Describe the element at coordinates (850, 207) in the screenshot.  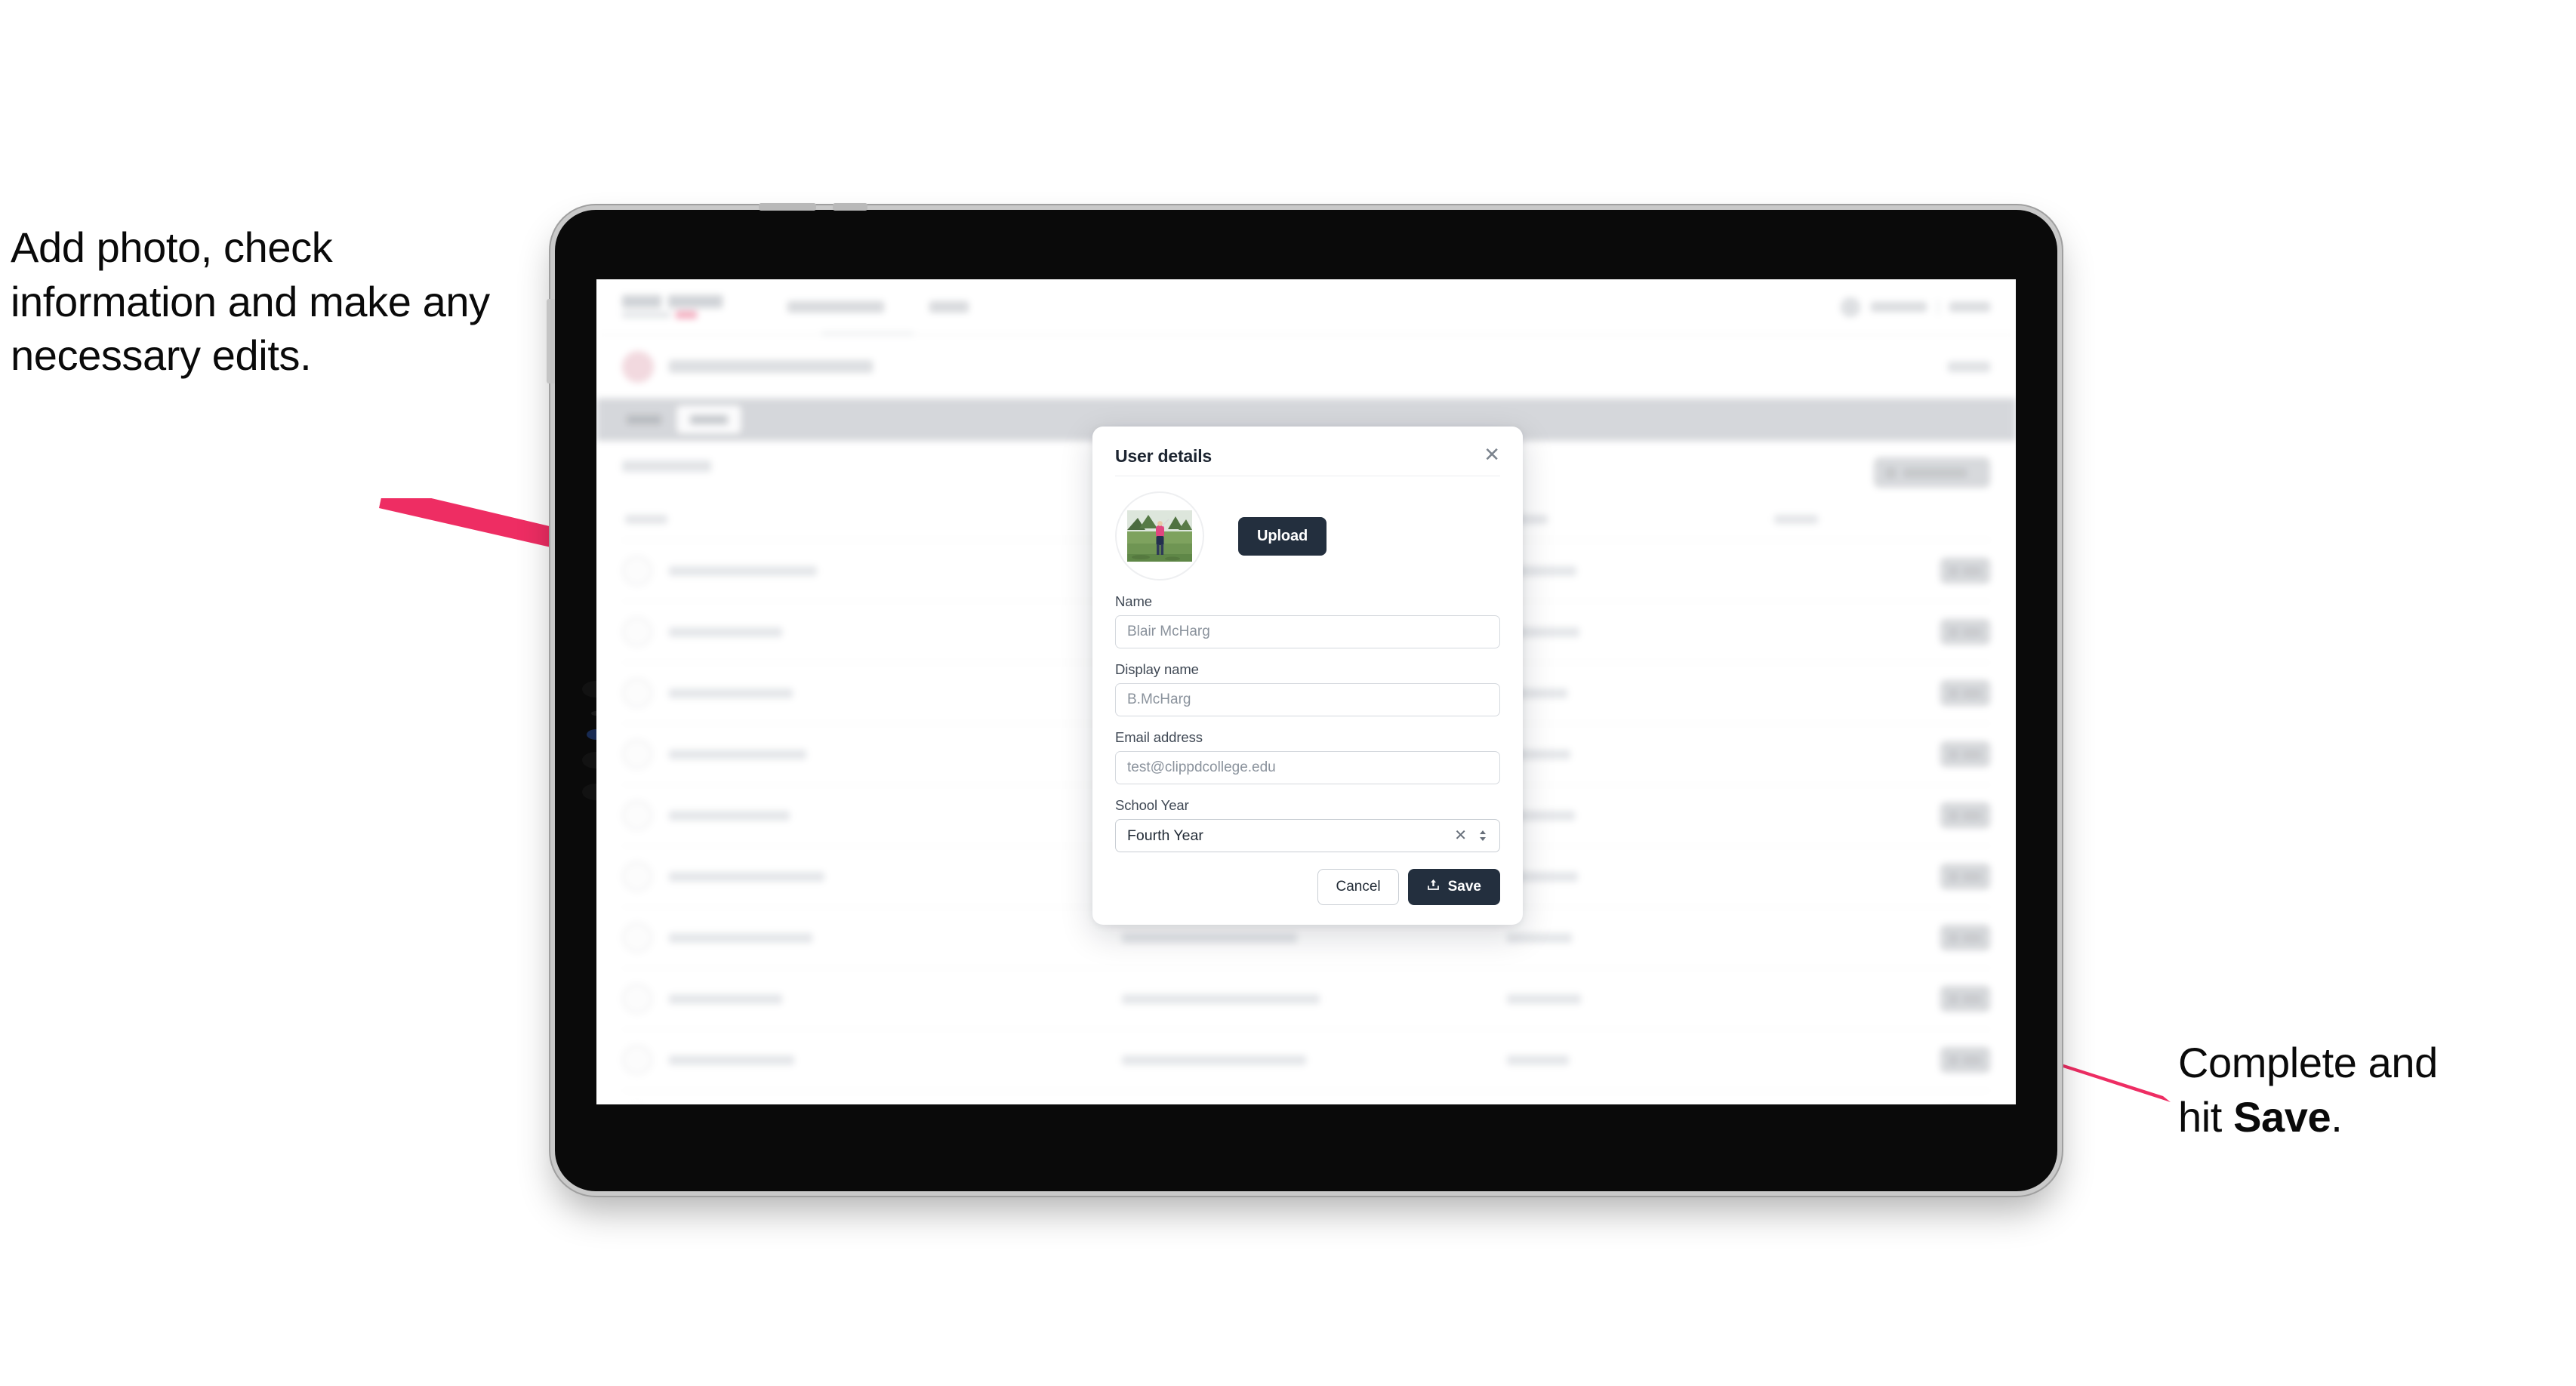
I see `volume-button` at that location.